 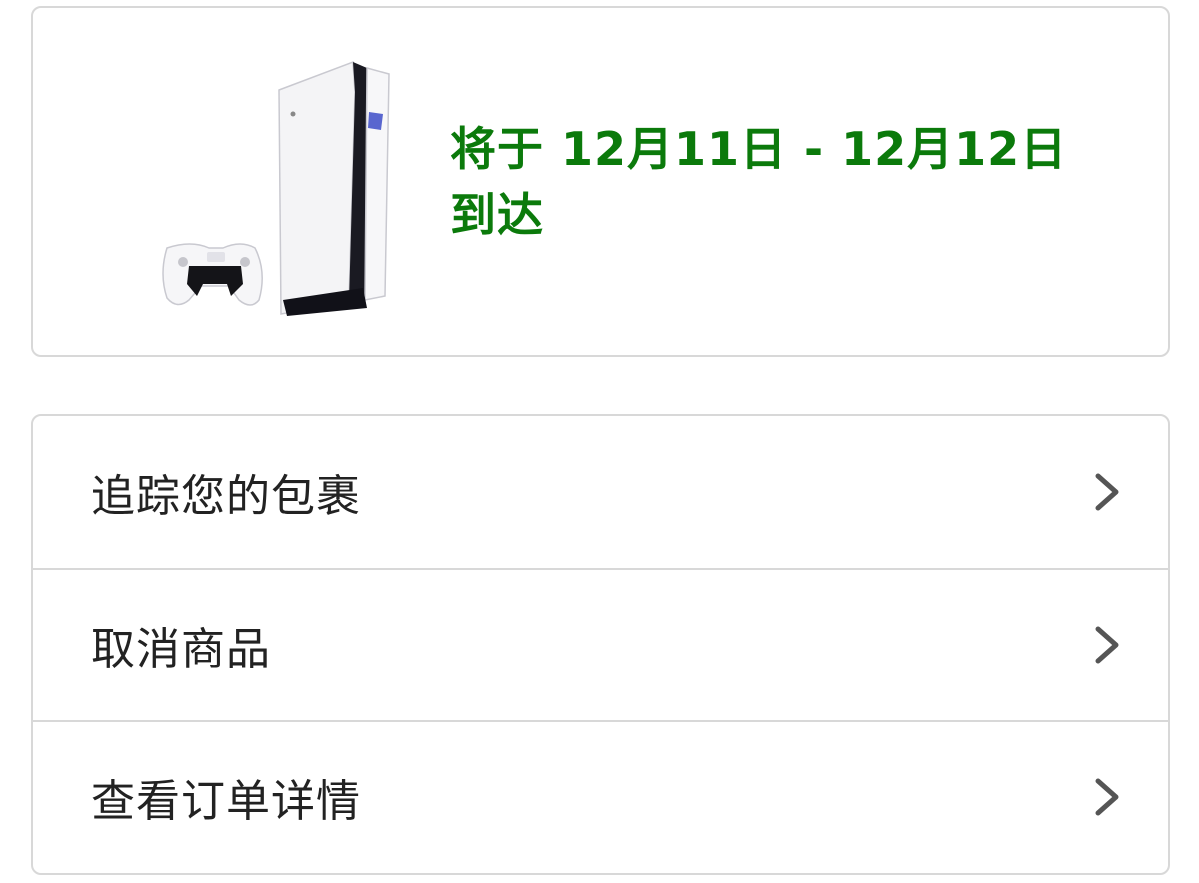 What do you see at coordinates (759, 182) in the screenshot?
I see `delivery-estimate: 将于 12月11日 - 12月12日 到达` at bounding box center [759, 182].